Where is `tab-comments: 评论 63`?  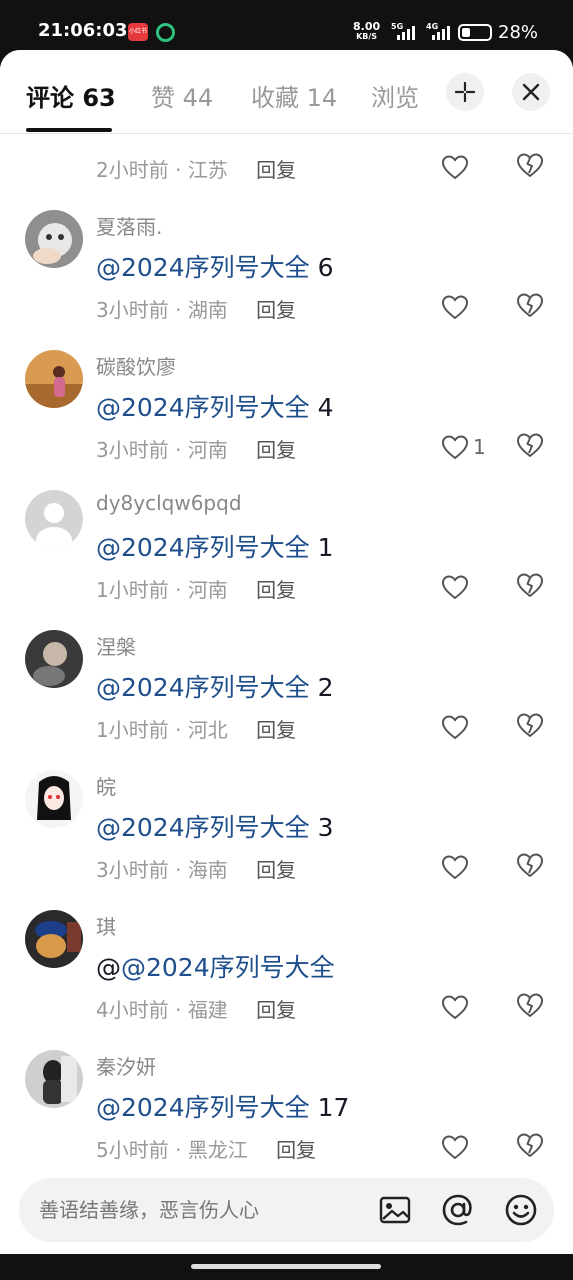 tab-comments: 评论 63 is located at coordinates (71, 95).